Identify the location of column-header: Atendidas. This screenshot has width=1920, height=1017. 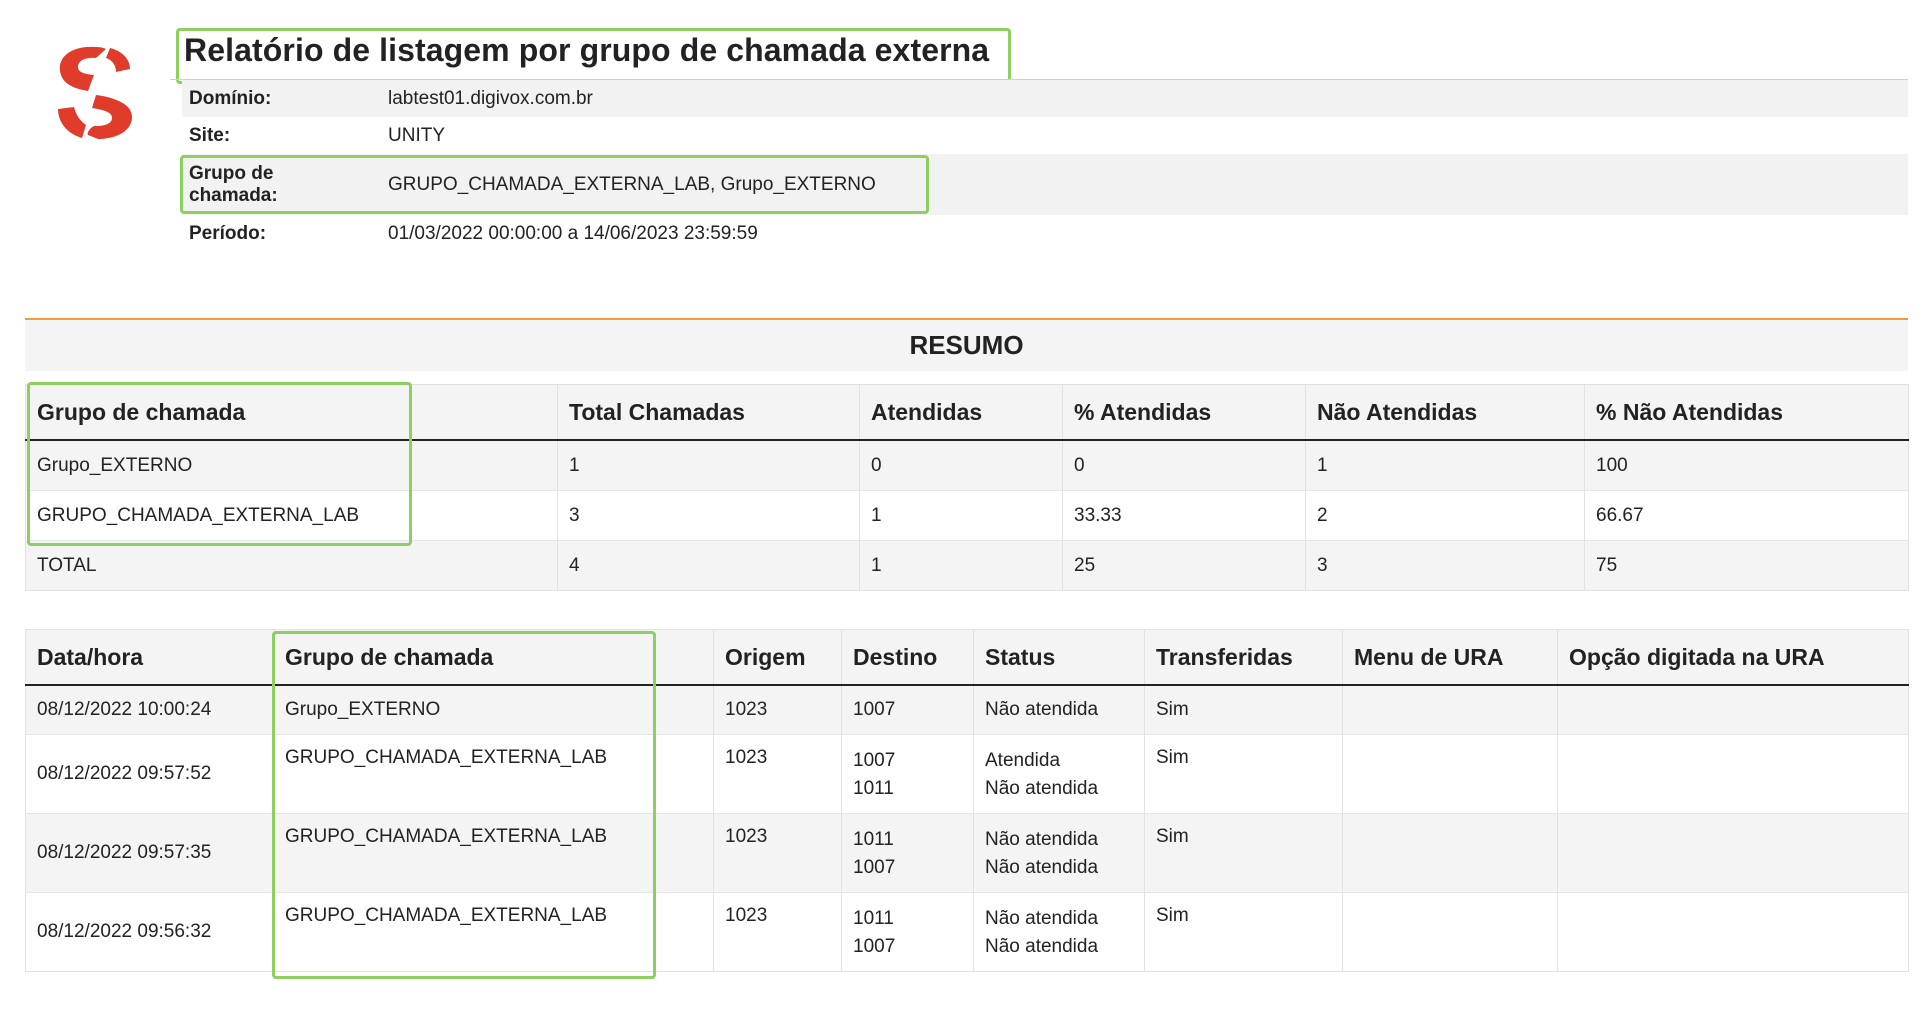
(961, 412).